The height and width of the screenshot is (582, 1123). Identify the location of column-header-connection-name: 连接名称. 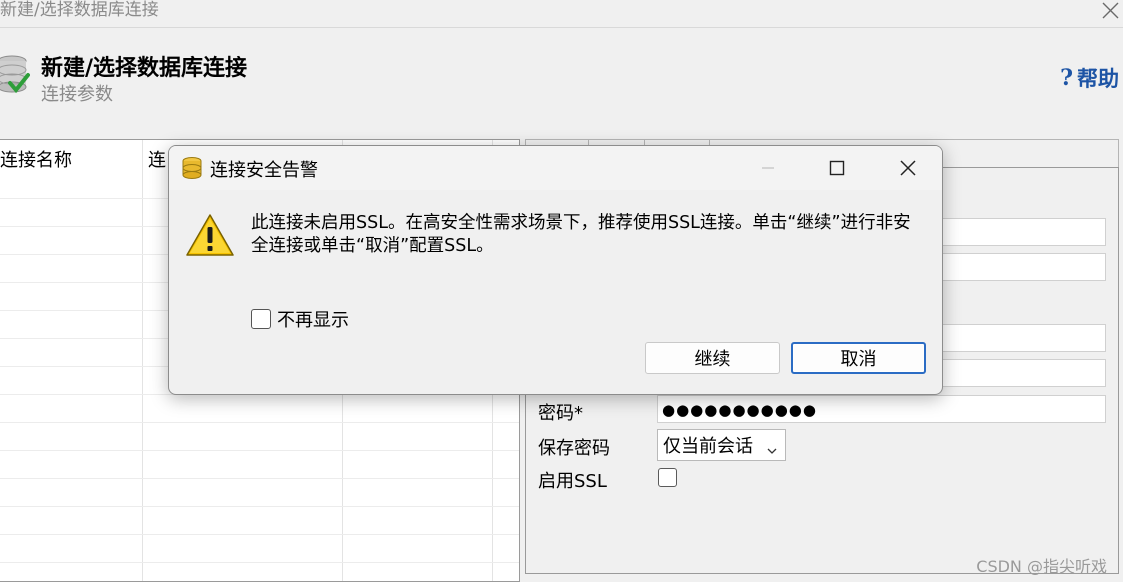
(36, 159).